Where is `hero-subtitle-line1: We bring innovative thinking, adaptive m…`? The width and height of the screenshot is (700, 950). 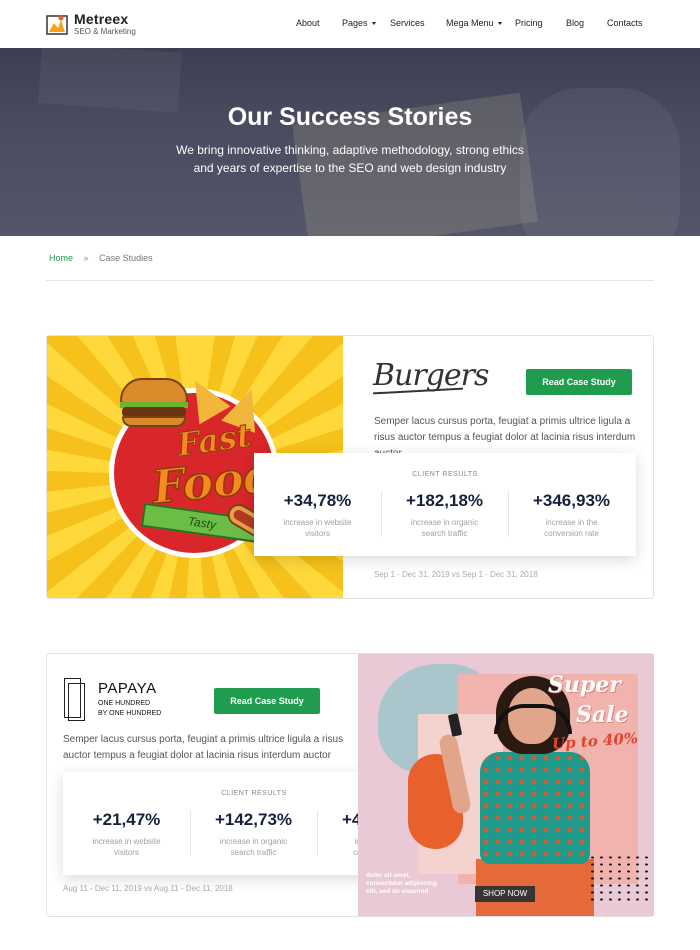
hero-subtitle-line1: We bring innovative thinking, adaptive m… is located at coordinates (350, 150).